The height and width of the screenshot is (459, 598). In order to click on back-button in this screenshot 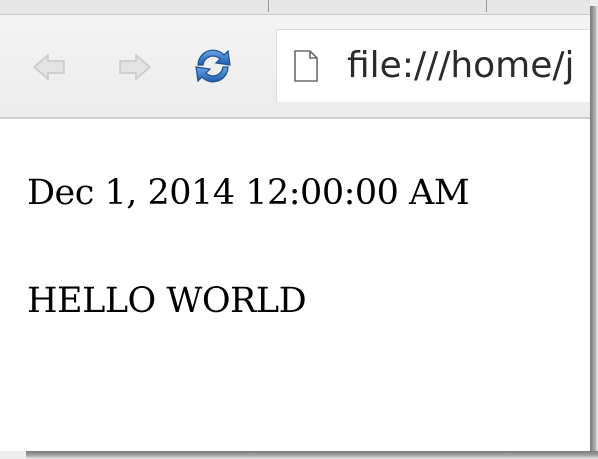, I will do `click(50, 67)`.